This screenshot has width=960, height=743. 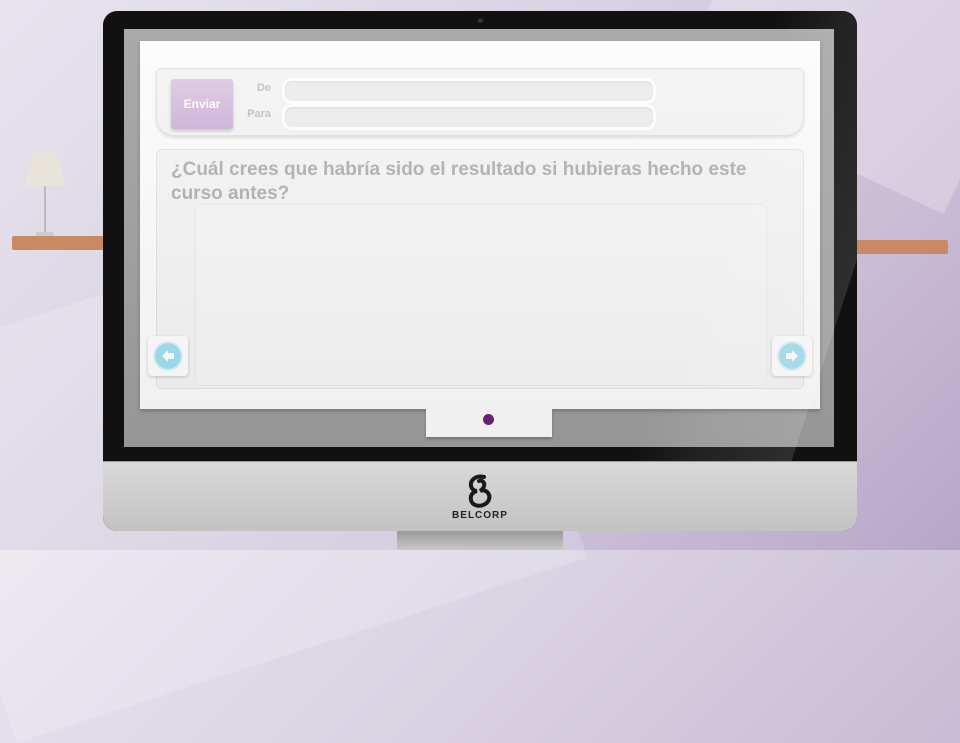 I want to click on to-field, so click(x=469, y=117).